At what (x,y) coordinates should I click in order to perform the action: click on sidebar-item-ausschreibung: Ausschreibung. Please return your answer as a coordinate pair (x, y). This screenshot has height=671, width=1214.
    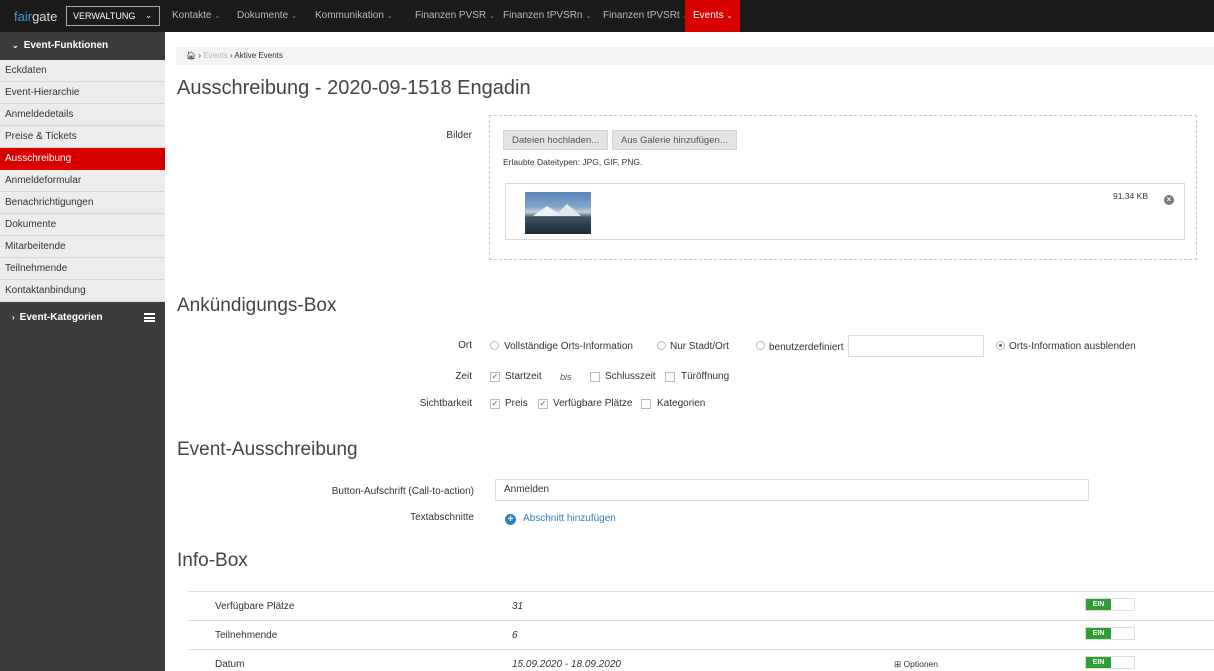
    Looking at the image, I should click on (82, 159).